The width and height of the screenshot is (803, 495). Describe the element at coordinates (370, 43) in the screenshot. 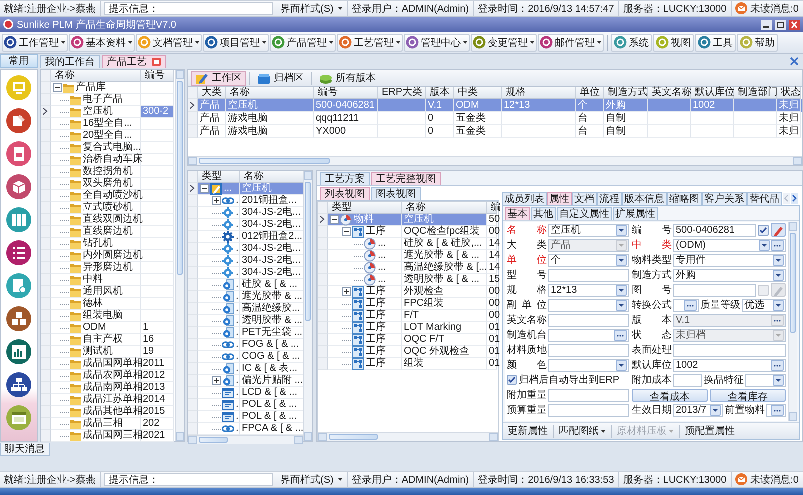

I see `menu-button: 工艺管理` at that location.